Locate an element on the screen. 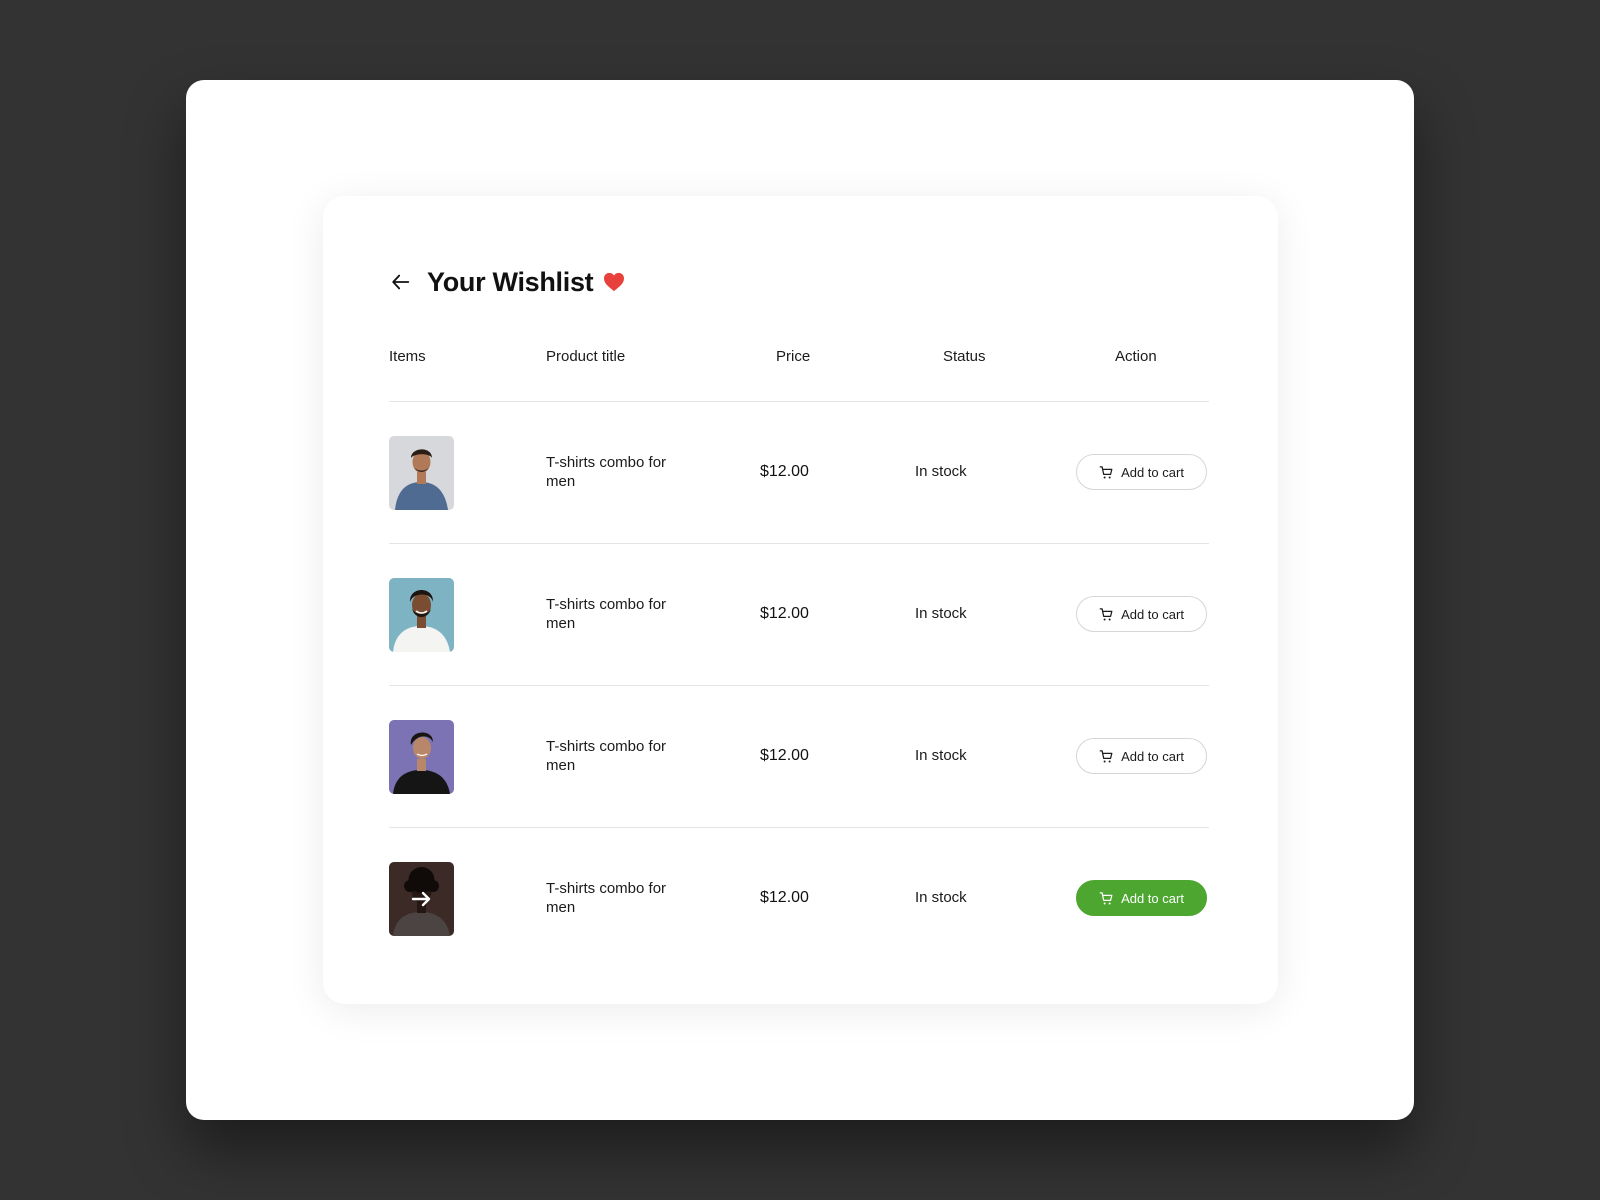 Image resolution: width=1600 pixels, height=1200 pixels. column-header-price: Price is located at coordinates (793, 356).